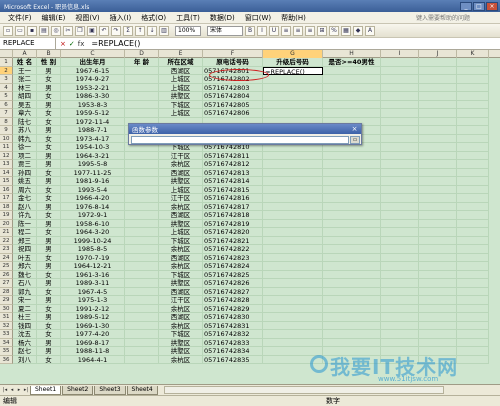 The image size is (500, 406). What do you see at coordinates (6, 164) in the screenshot?
I see `row-header: 13` at bounding box center [6, 164].